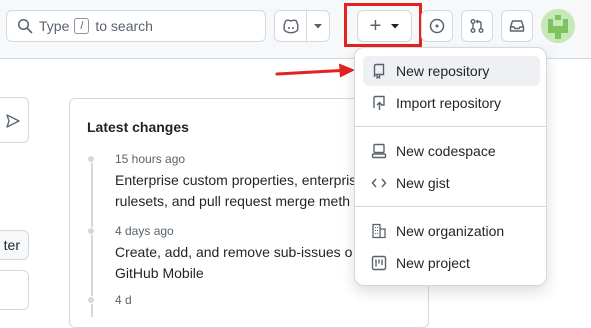  I want to click on pull-requests-button, so click(477, 26).